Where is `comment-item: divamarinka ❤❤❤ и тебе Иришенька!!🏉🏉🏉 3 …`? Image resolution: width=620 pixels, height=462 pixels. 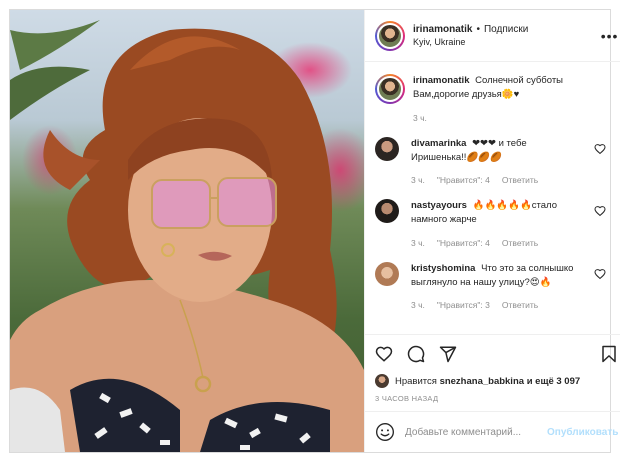 comment-item: divamarinka ❤❤❤ и тебе Иришенька!!🏉🏉🏉 3 … is located at coordinates (496, 160).